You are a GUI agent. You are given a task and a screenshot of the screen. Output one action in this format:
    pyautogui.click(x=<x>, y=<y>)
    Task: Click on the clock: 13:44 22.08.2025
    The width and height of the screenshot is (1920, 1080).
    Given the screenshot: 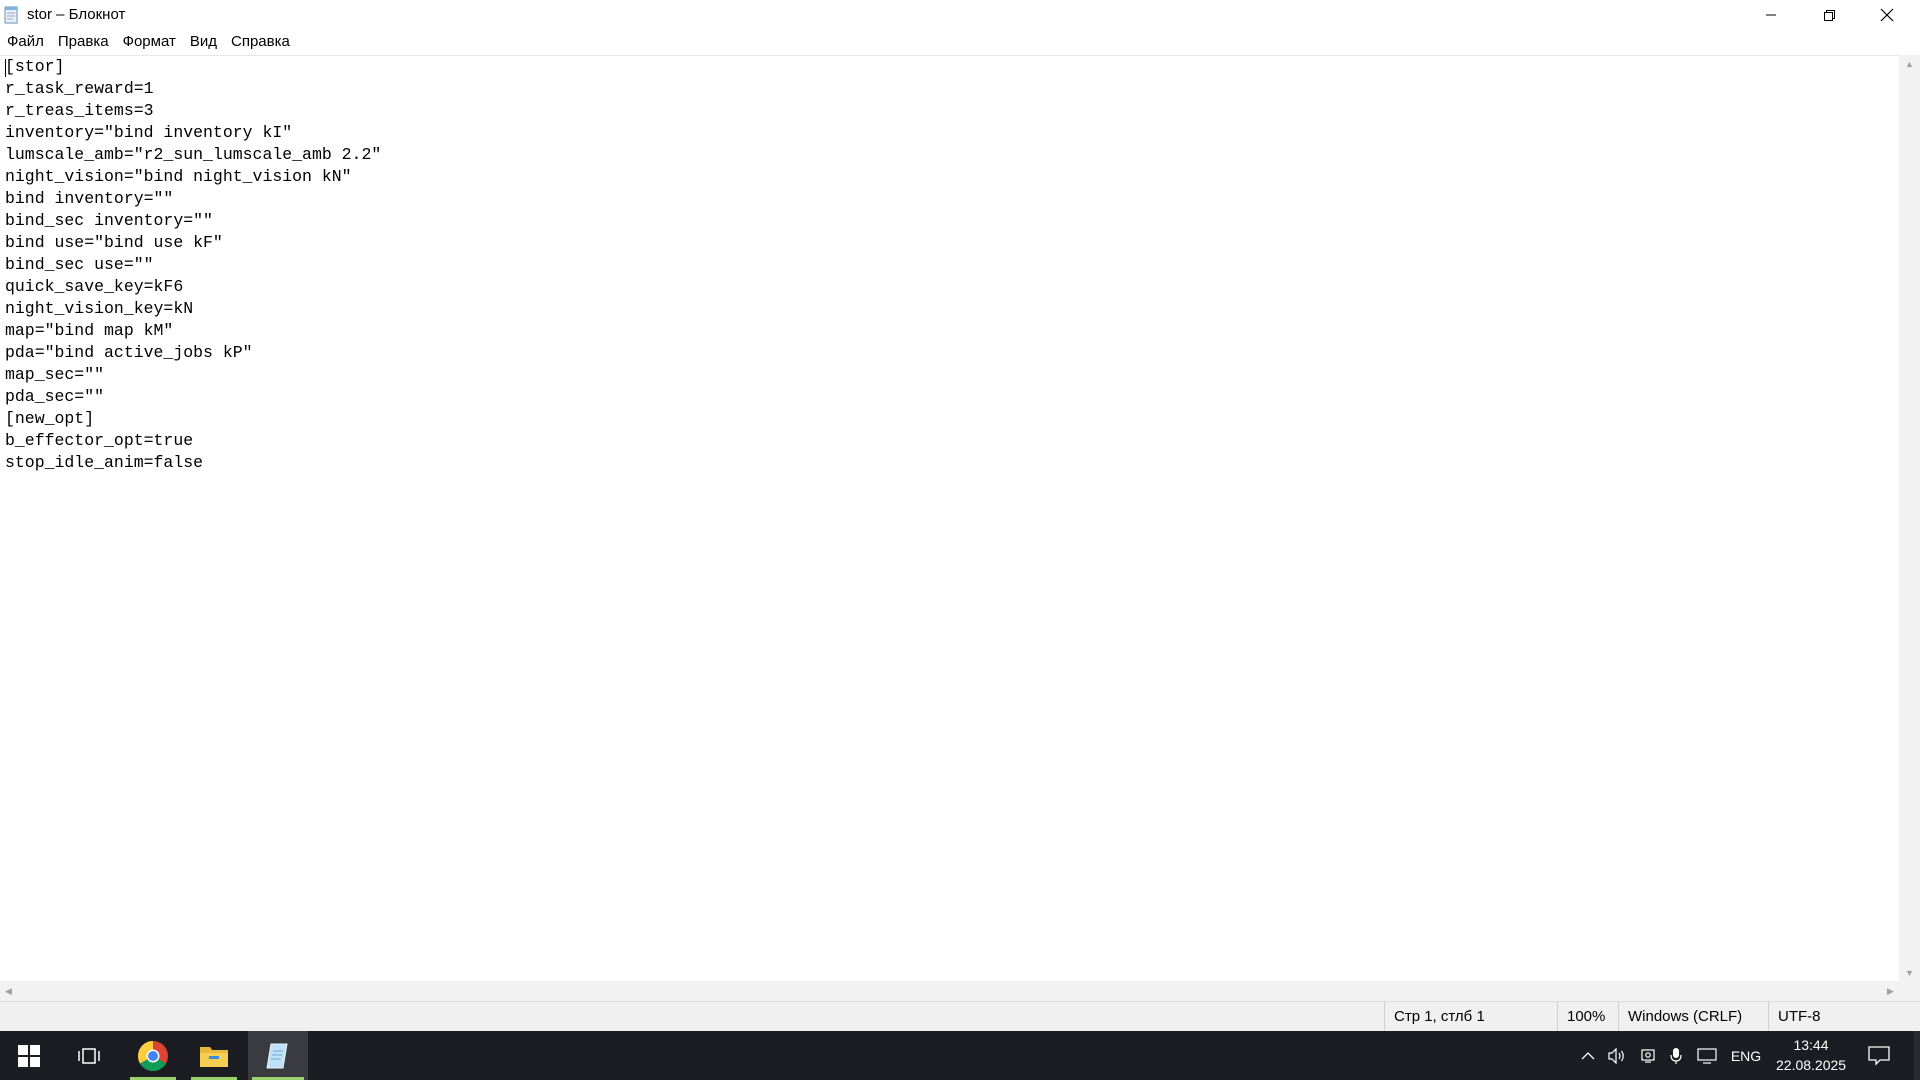 What is the action you would take?
    pyautogui.click(x=1811, y=1055)
    